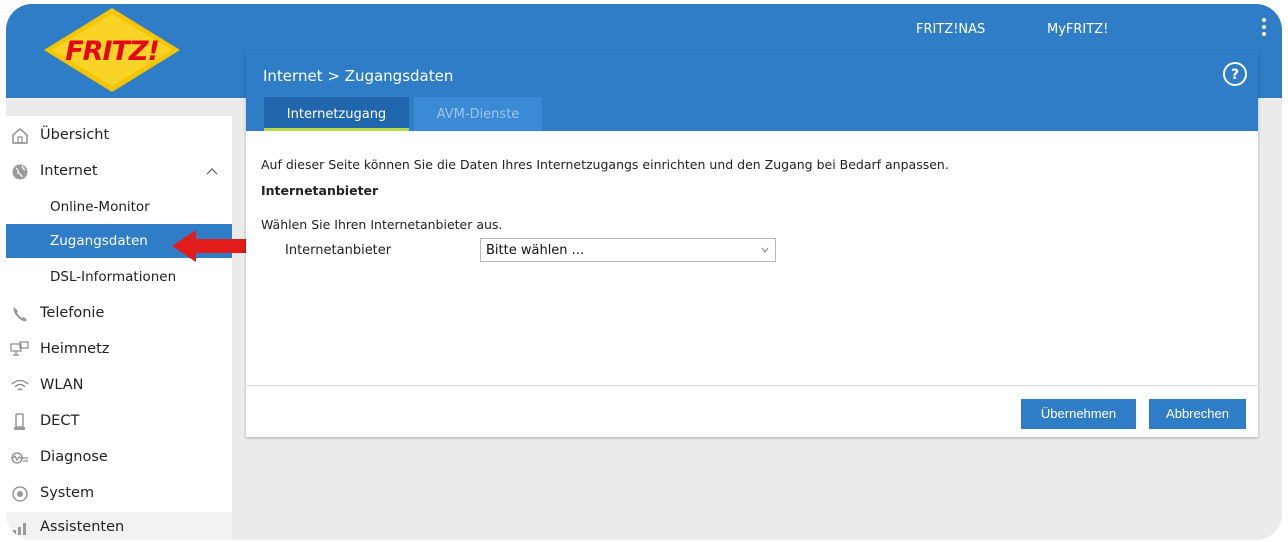 Image resolution: width=1288 pixels, height=542 pixels. What do you see at coordinates (212, 246) in the screenshot?
I see `annotation-arrow` at bounding box center [212, 246].